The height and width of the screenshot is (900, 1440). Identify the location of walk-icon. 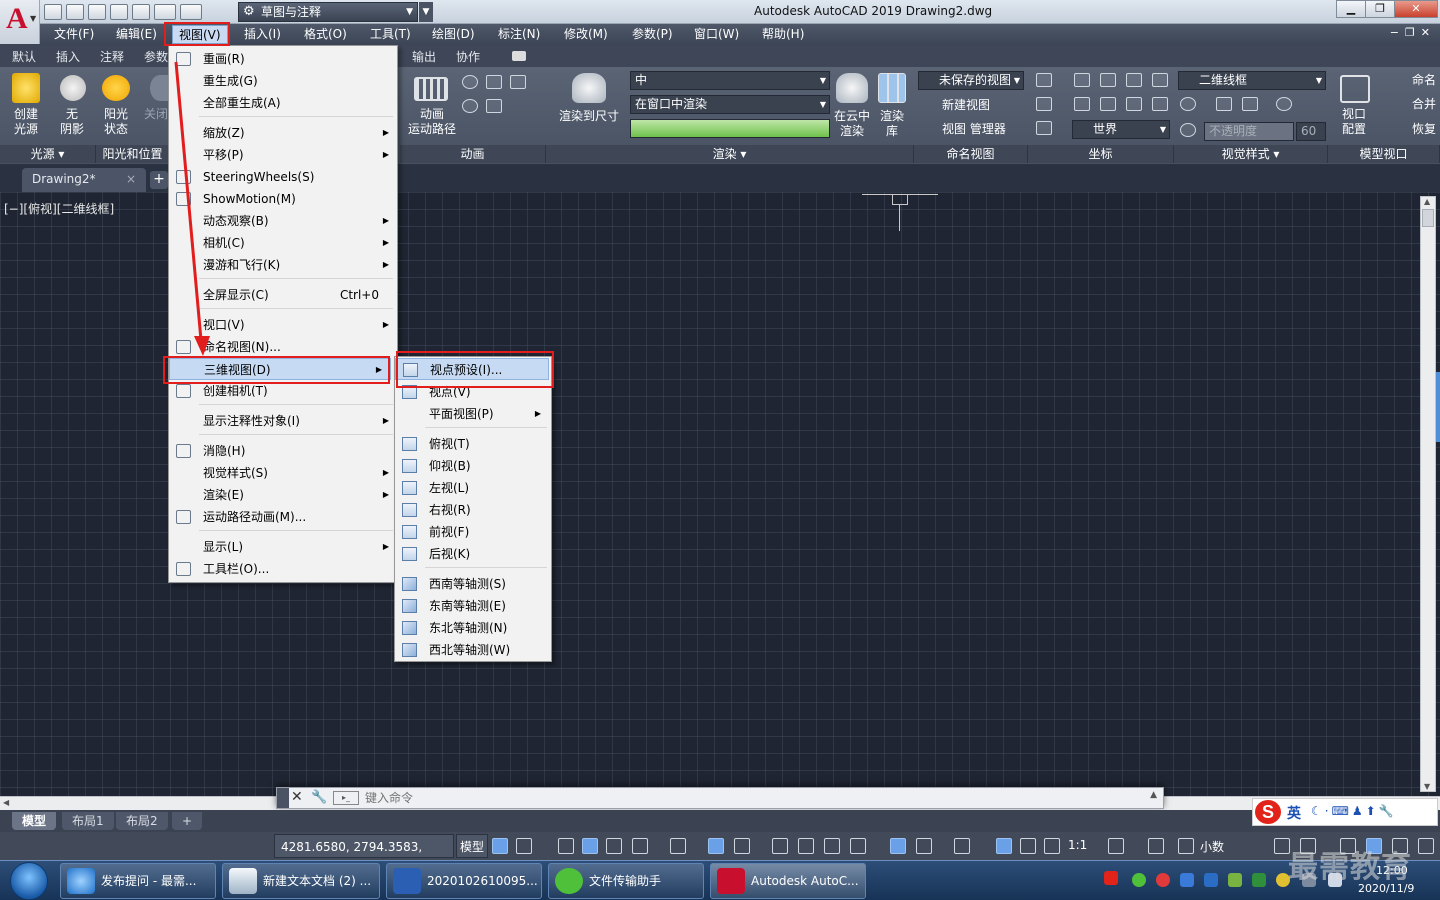
(518, 82).